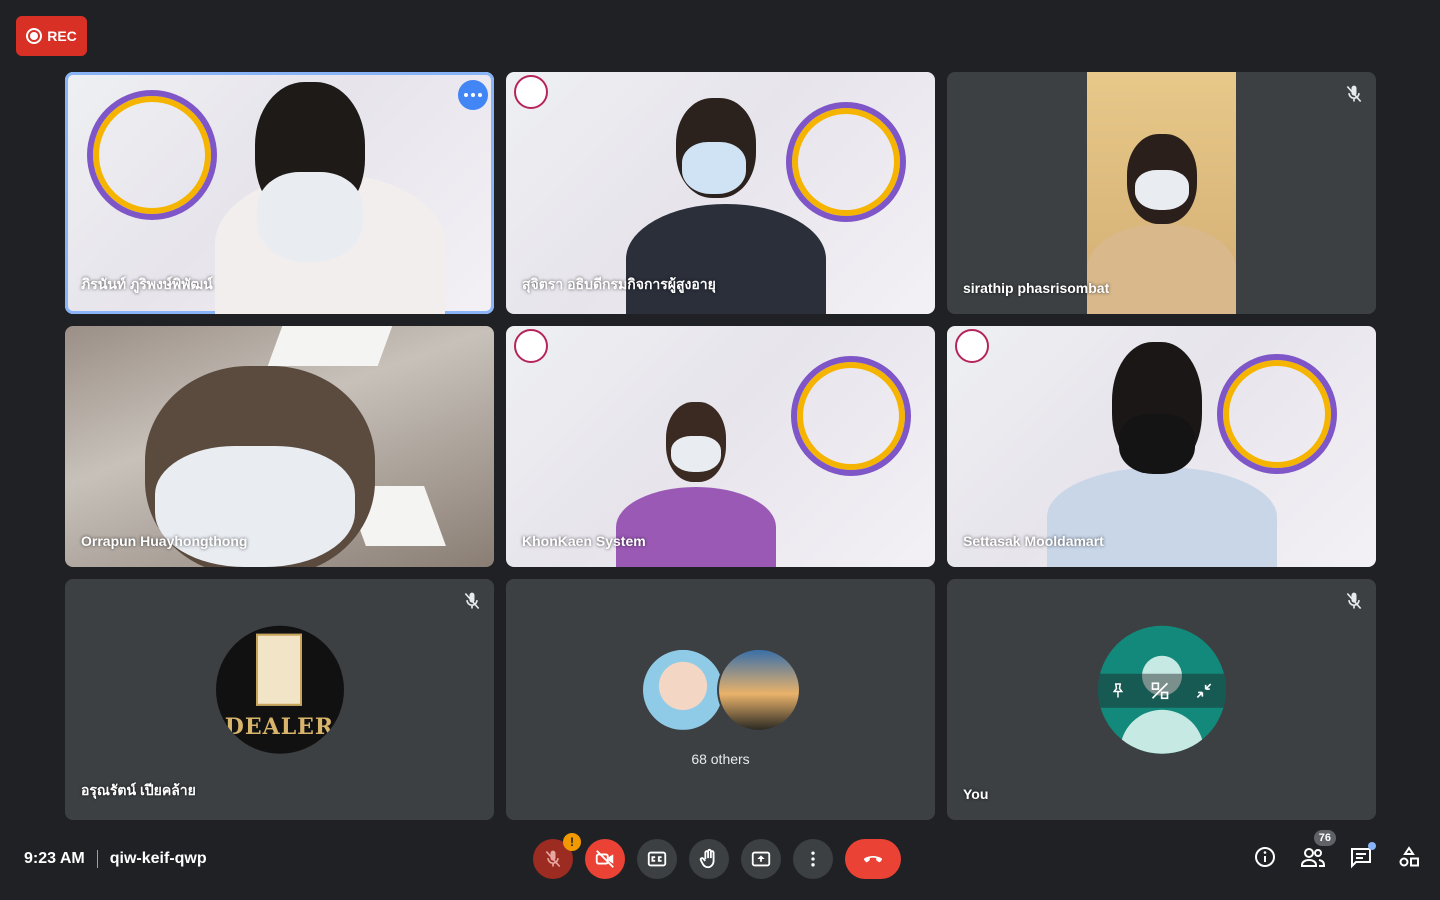 This screenshot has height=900, width=1440. What do you see at coordinates (1161, 731) in the screenshot?
I see `avatar-body` at bounding box center [1161, 731].